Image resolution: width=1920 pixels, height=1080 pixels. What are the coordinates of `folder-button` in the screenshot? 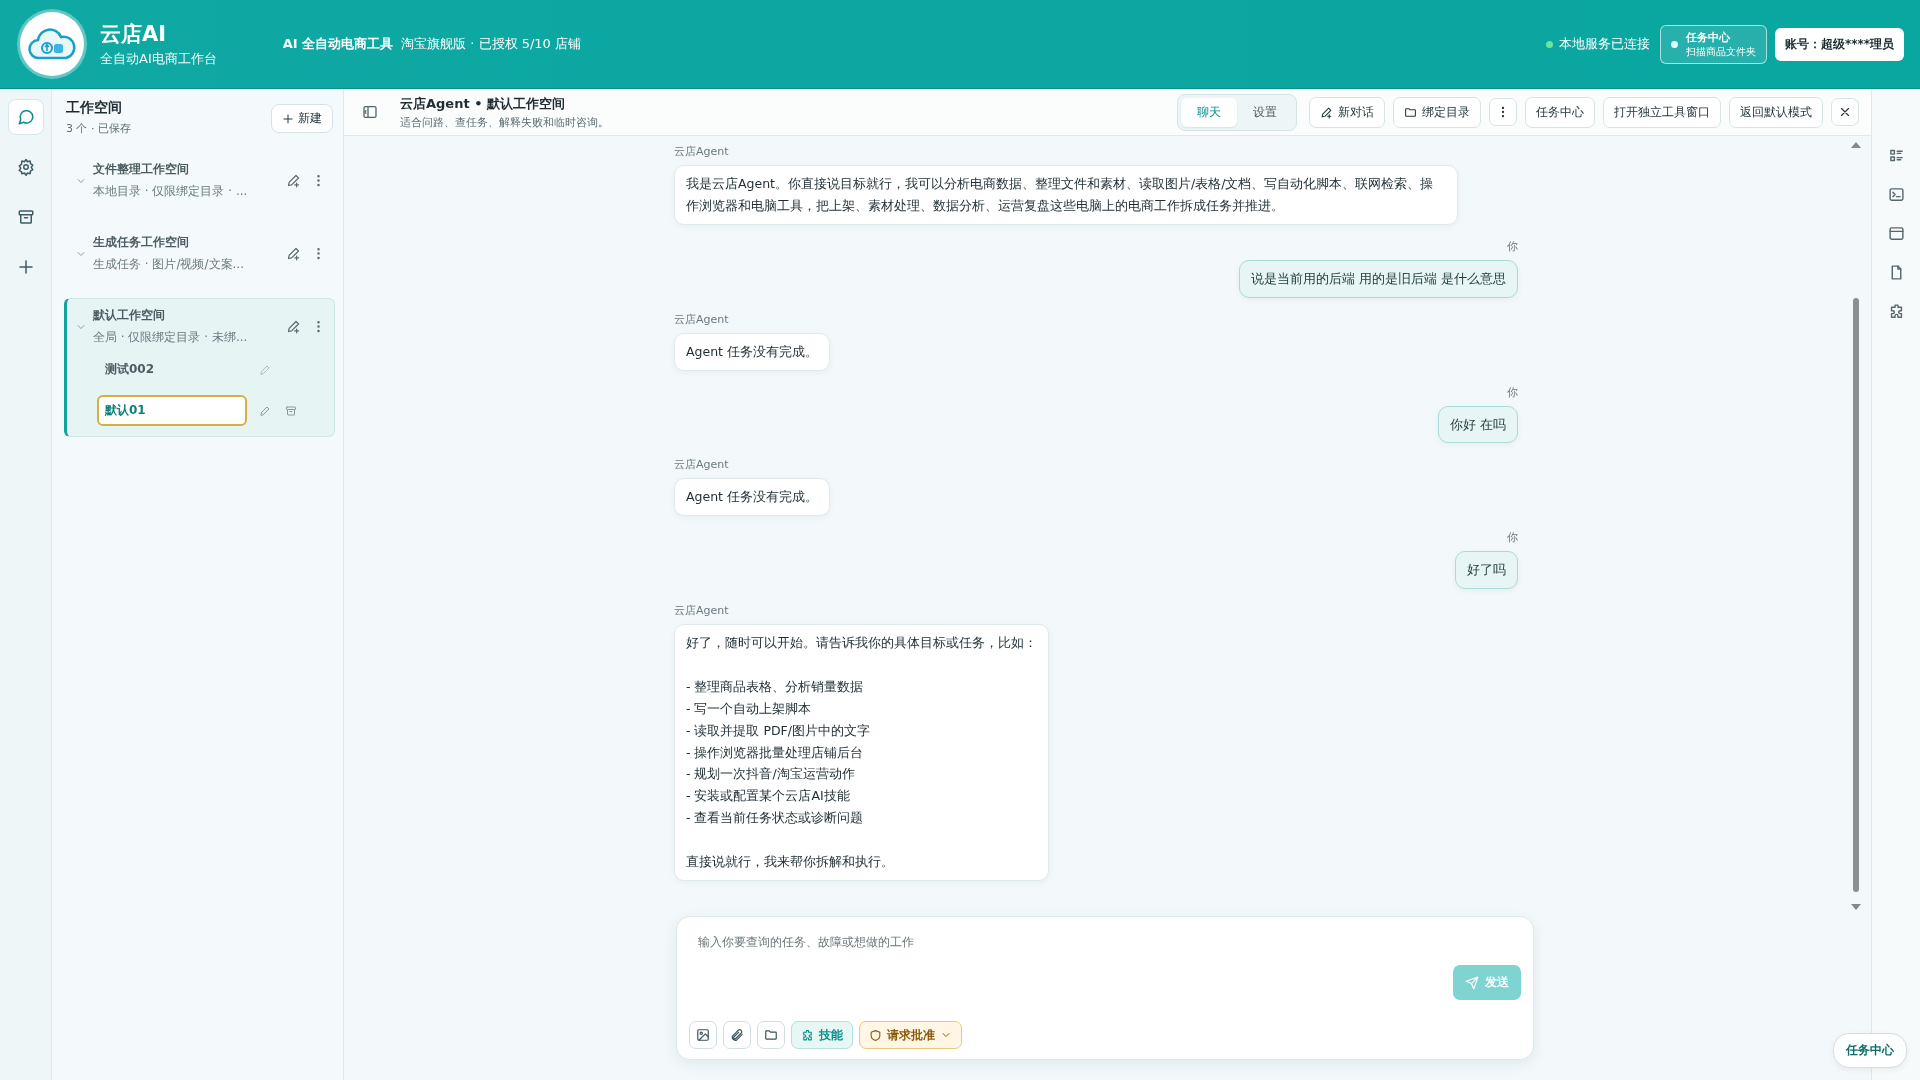 It's located at (771, 1035).